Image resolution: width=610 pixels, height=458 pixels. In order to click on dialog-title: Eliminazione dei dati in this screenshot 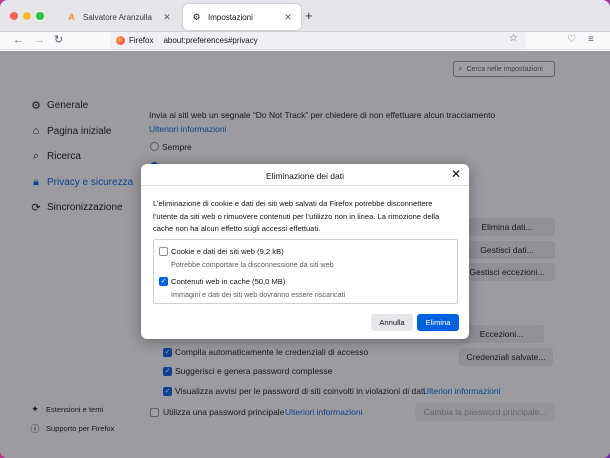, I will do `click(305, 176)`.